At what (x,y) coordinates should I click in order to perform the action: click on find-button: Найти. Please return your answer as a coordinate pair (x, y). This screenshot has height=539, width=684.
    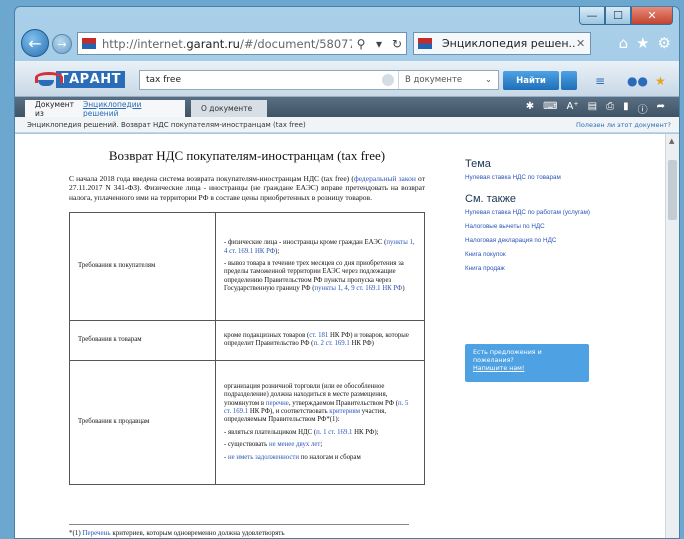
    Looking at the image, I should click on (531, 80).